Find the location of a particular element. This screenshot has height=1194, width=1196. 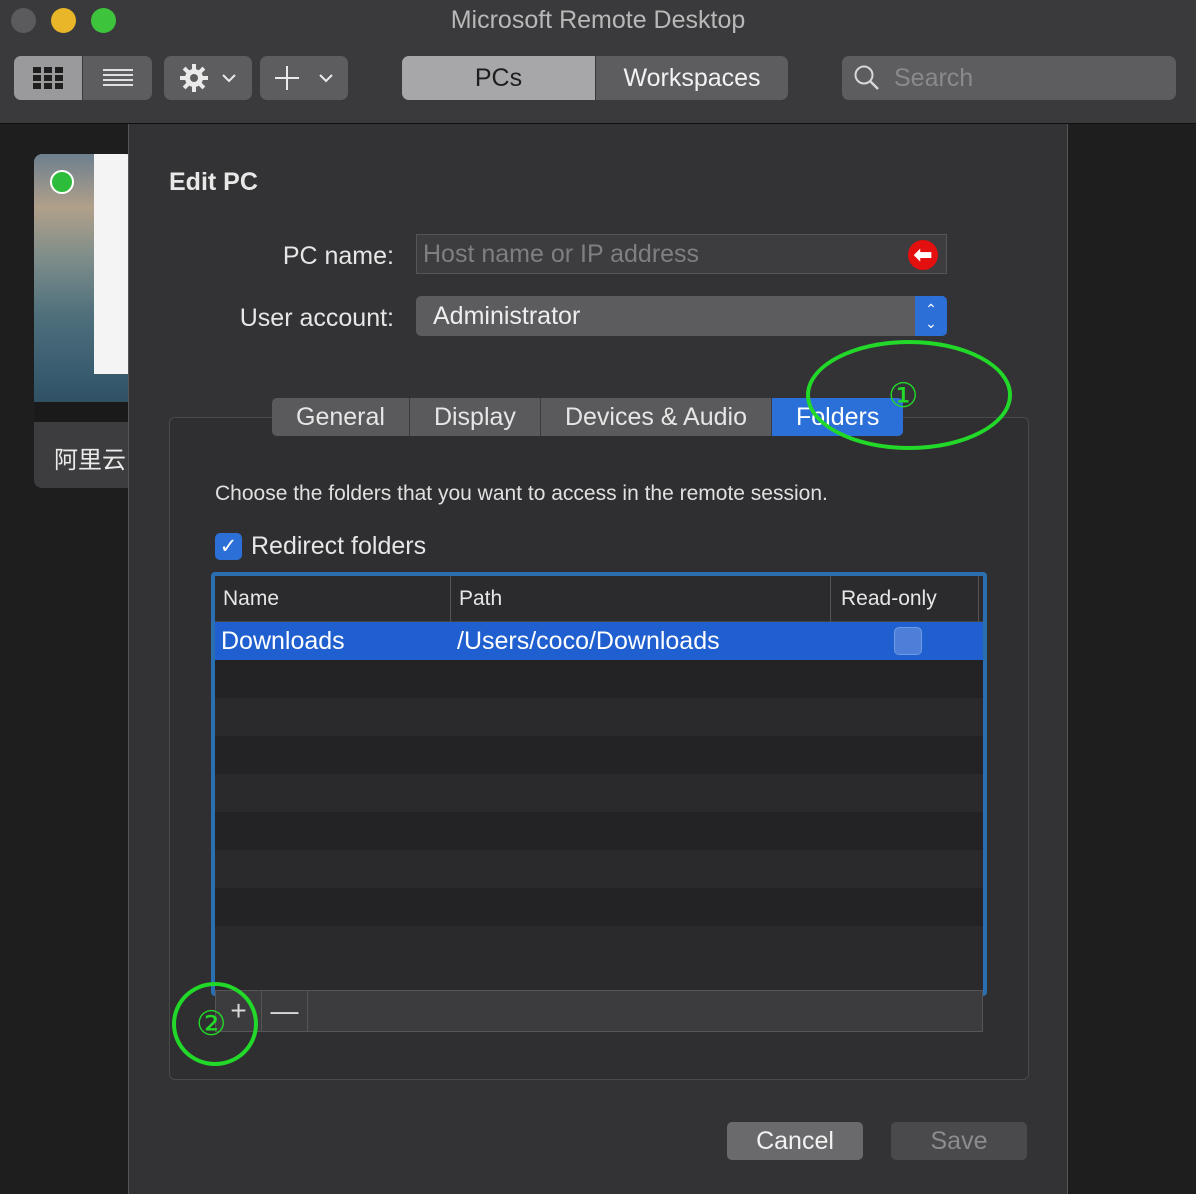

pc-tile: 阿里云 is located at coordinates (84, 321).